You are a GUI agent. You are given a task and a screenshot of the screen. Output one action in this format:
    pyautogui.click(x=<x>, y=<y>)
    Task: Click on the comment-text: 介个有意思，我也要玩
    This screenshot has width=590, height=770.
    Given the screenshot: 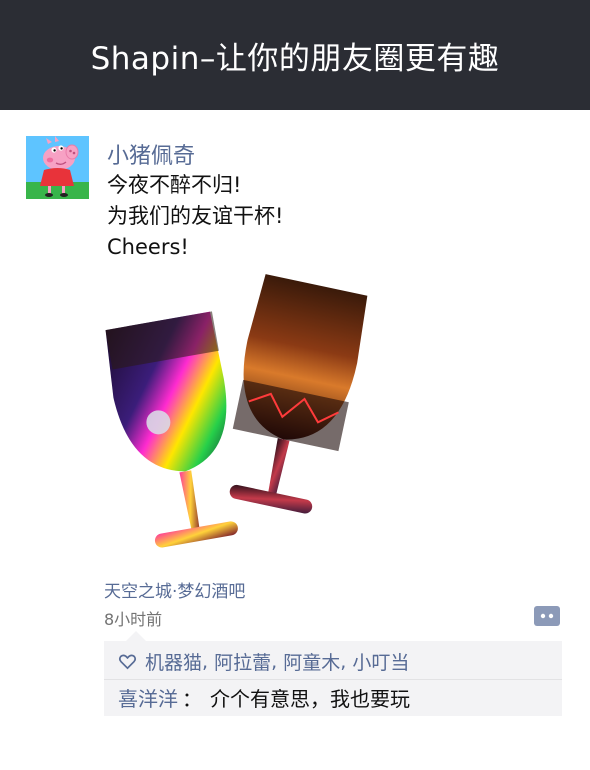 What is the action you would take?
    pyautogui.click(x=310, y=699)
    